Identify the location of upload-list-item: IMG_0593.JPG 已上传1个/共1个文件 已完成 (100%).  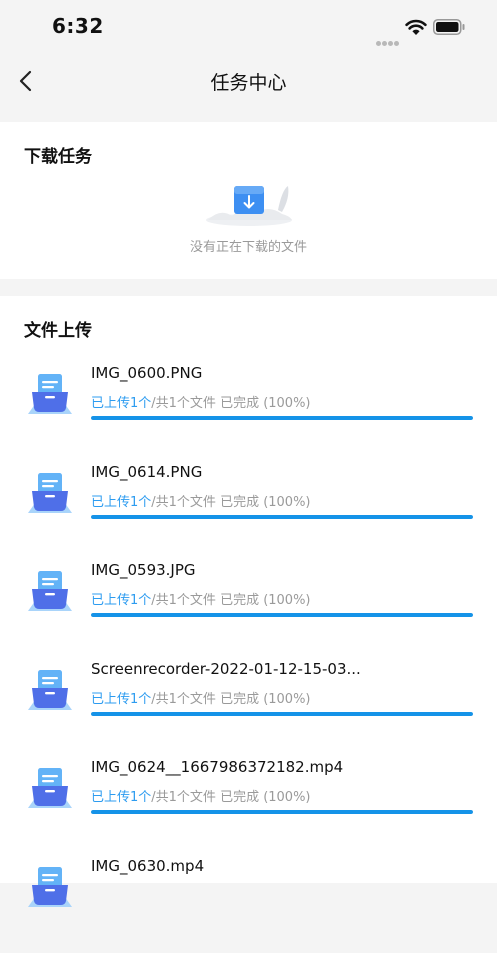
(248, 608).